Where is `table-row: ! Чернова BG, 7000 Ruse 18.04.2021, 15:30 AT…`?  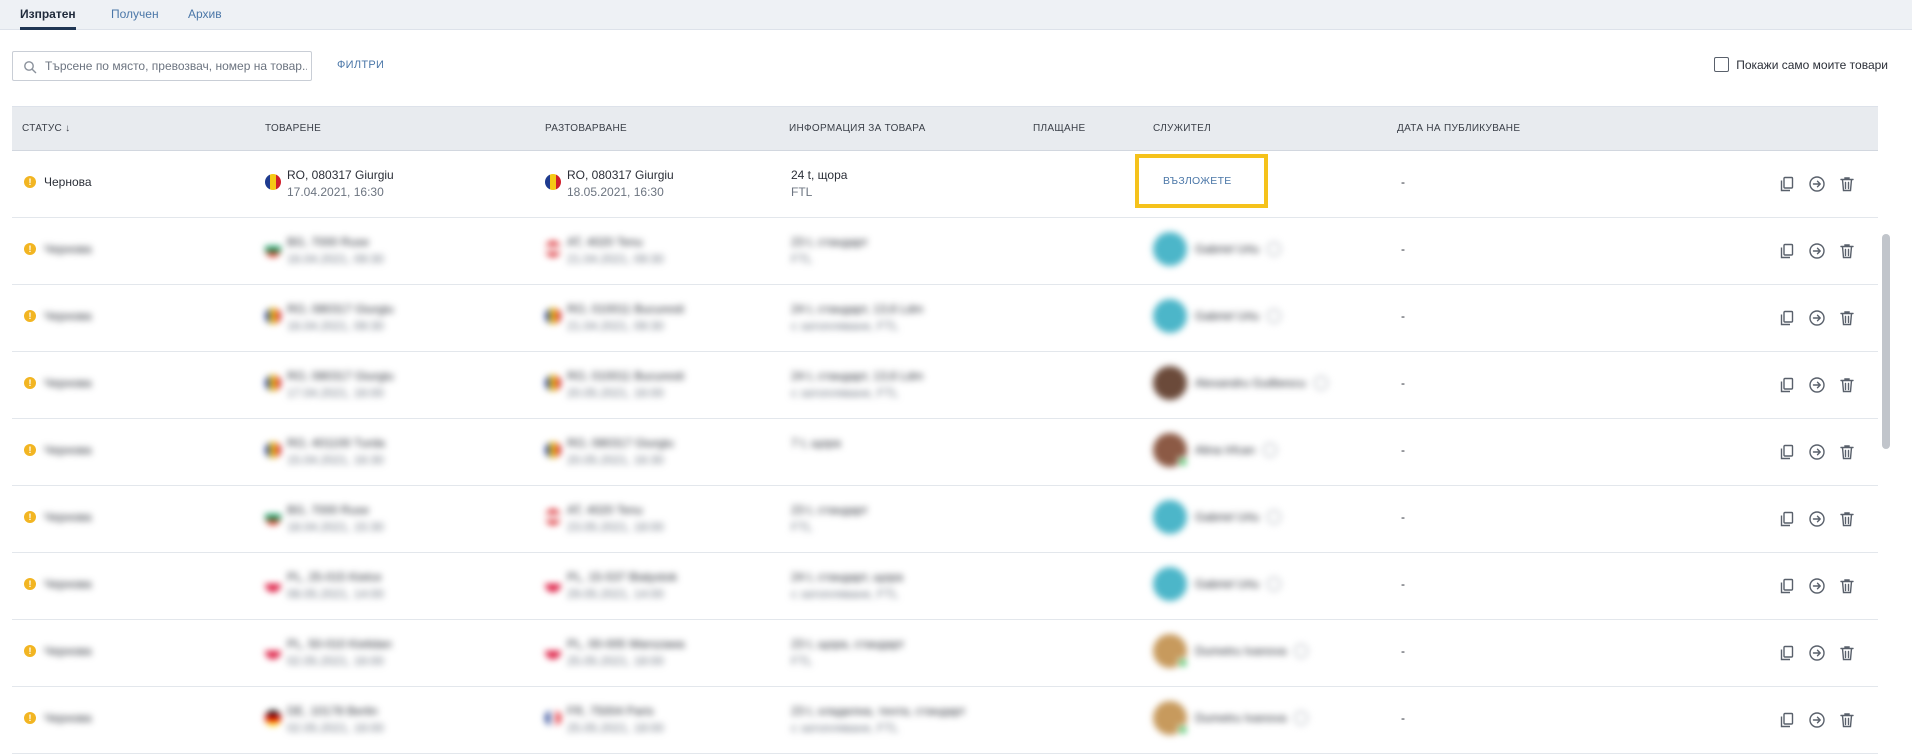
table-row: ! Чернова BG, 7000 Ruse 18.04.2021, 15:30 AT… is located at coordinates (945, 519).